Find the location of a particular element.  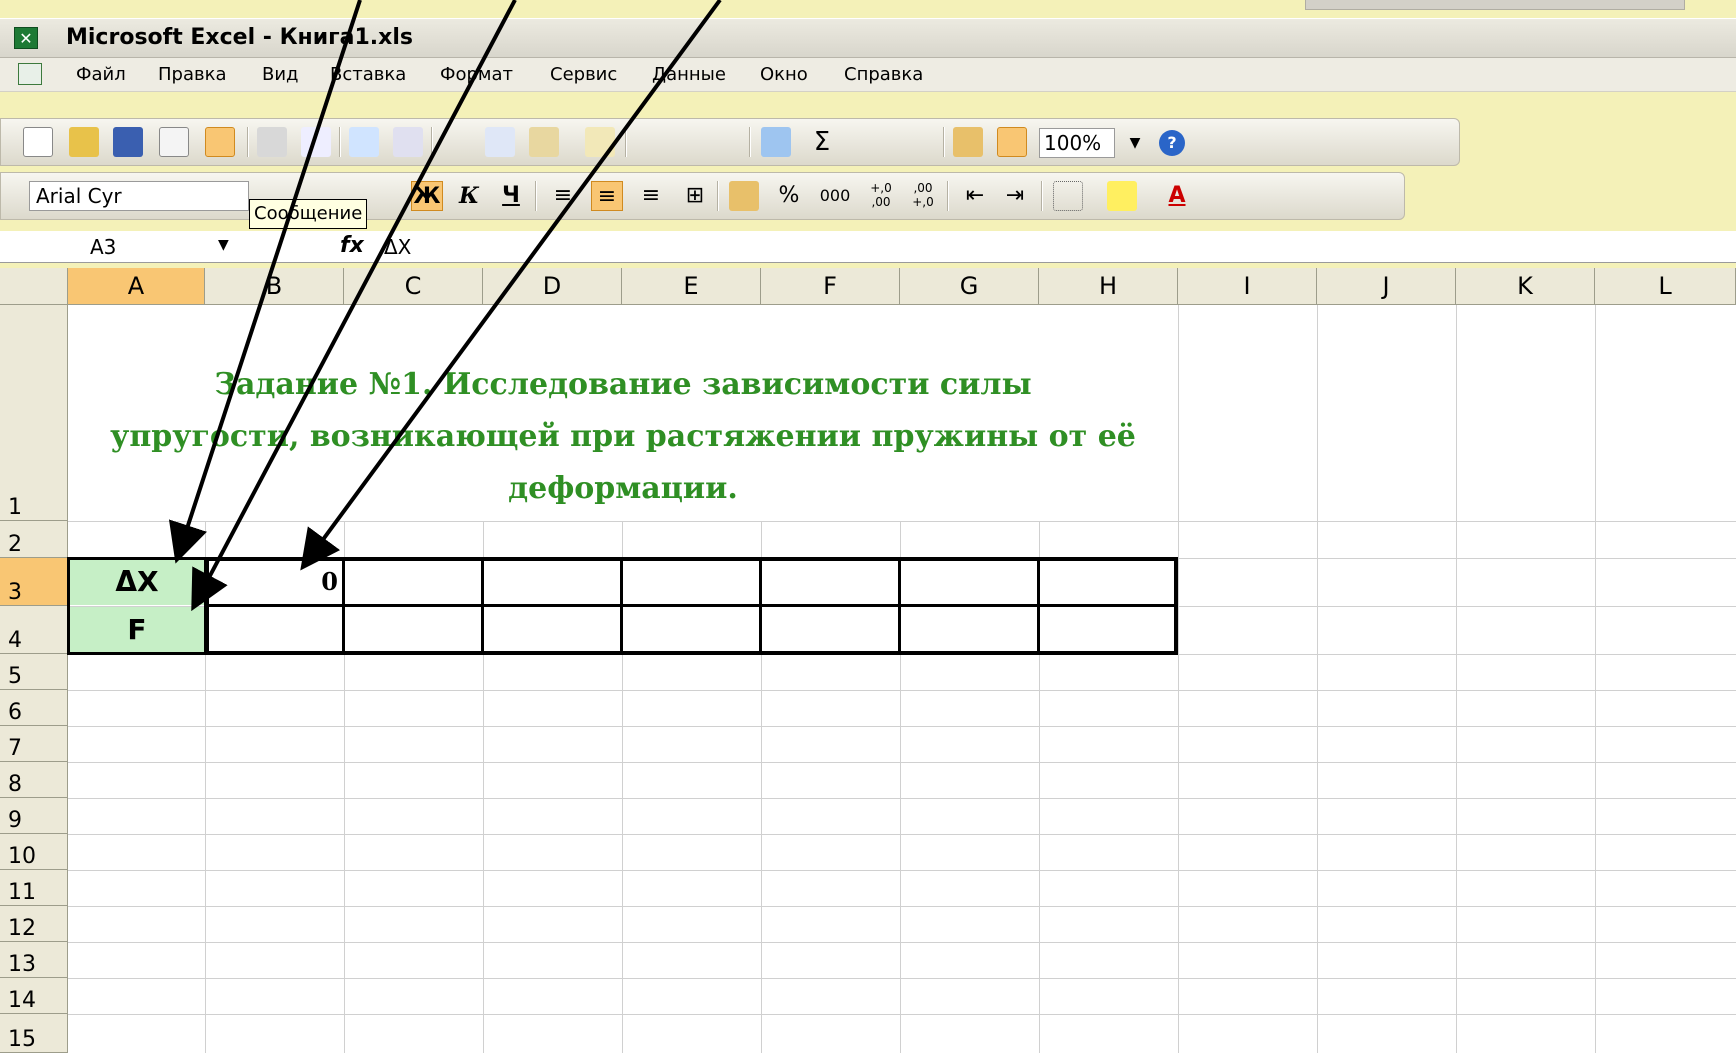

arrow-to-a3 is located at coordinates (265, 282).